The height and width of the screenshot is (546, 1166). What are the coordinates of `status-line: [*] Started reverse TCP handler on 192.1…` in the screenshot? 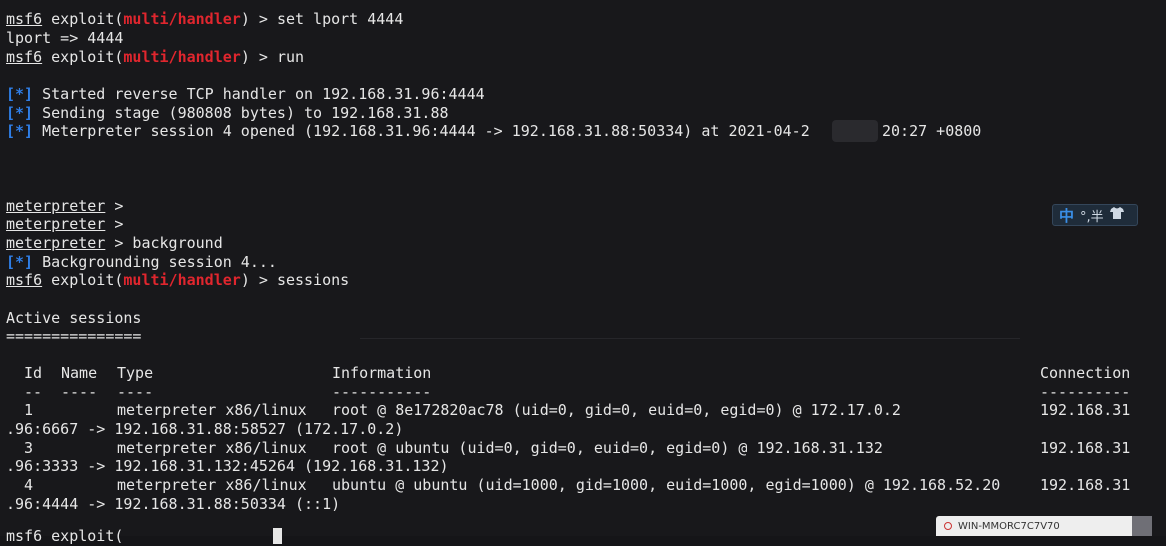 It's located at (245, 94).